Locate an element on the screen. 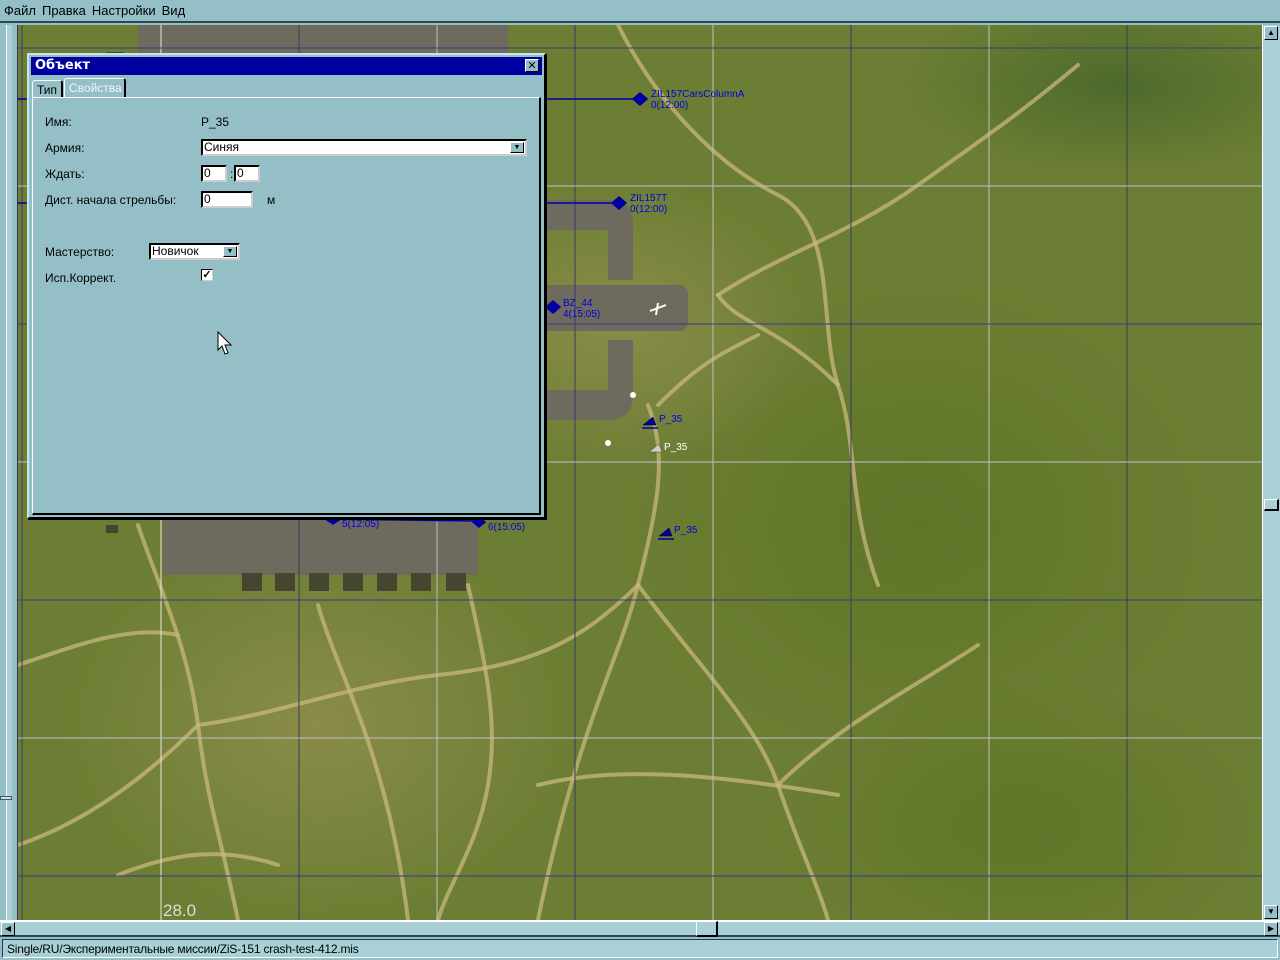 This screenshot has width=1280, height=960. vertical-scroll-thumb is located at coordinates (1271, 505).